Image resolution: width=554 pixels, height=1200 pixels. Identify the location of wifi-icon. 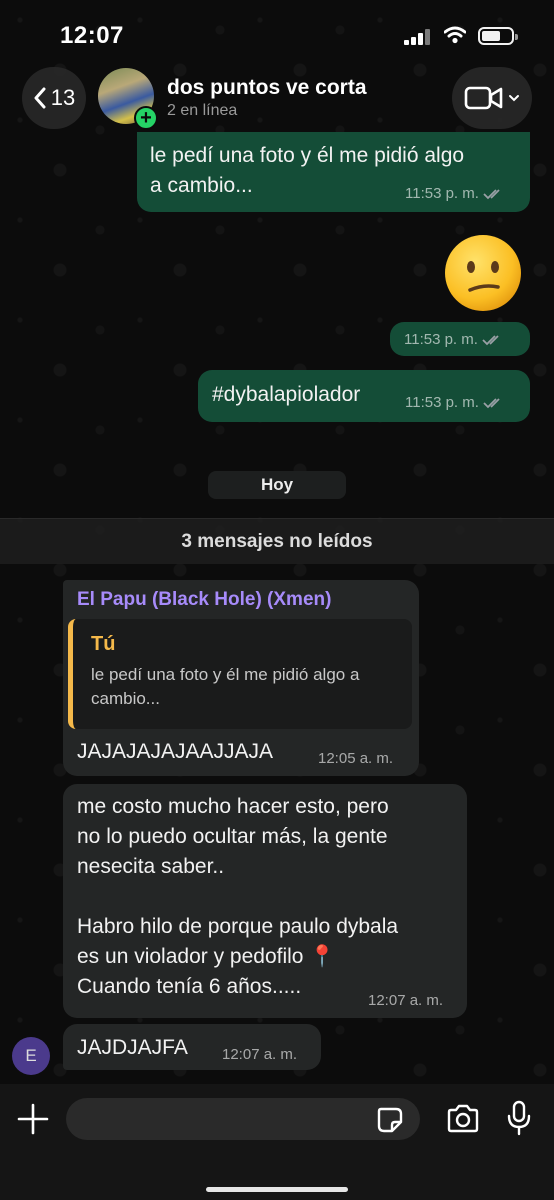
(455, 35).